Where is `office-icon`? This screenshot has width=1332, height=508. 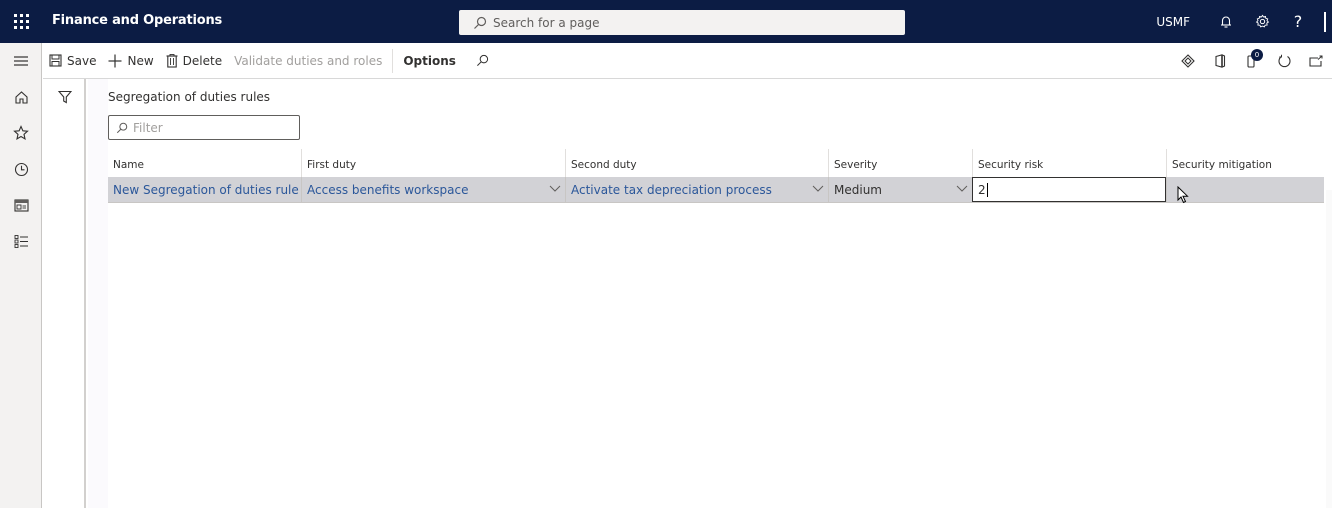
office-icon is located at coordinates (1220, 61).